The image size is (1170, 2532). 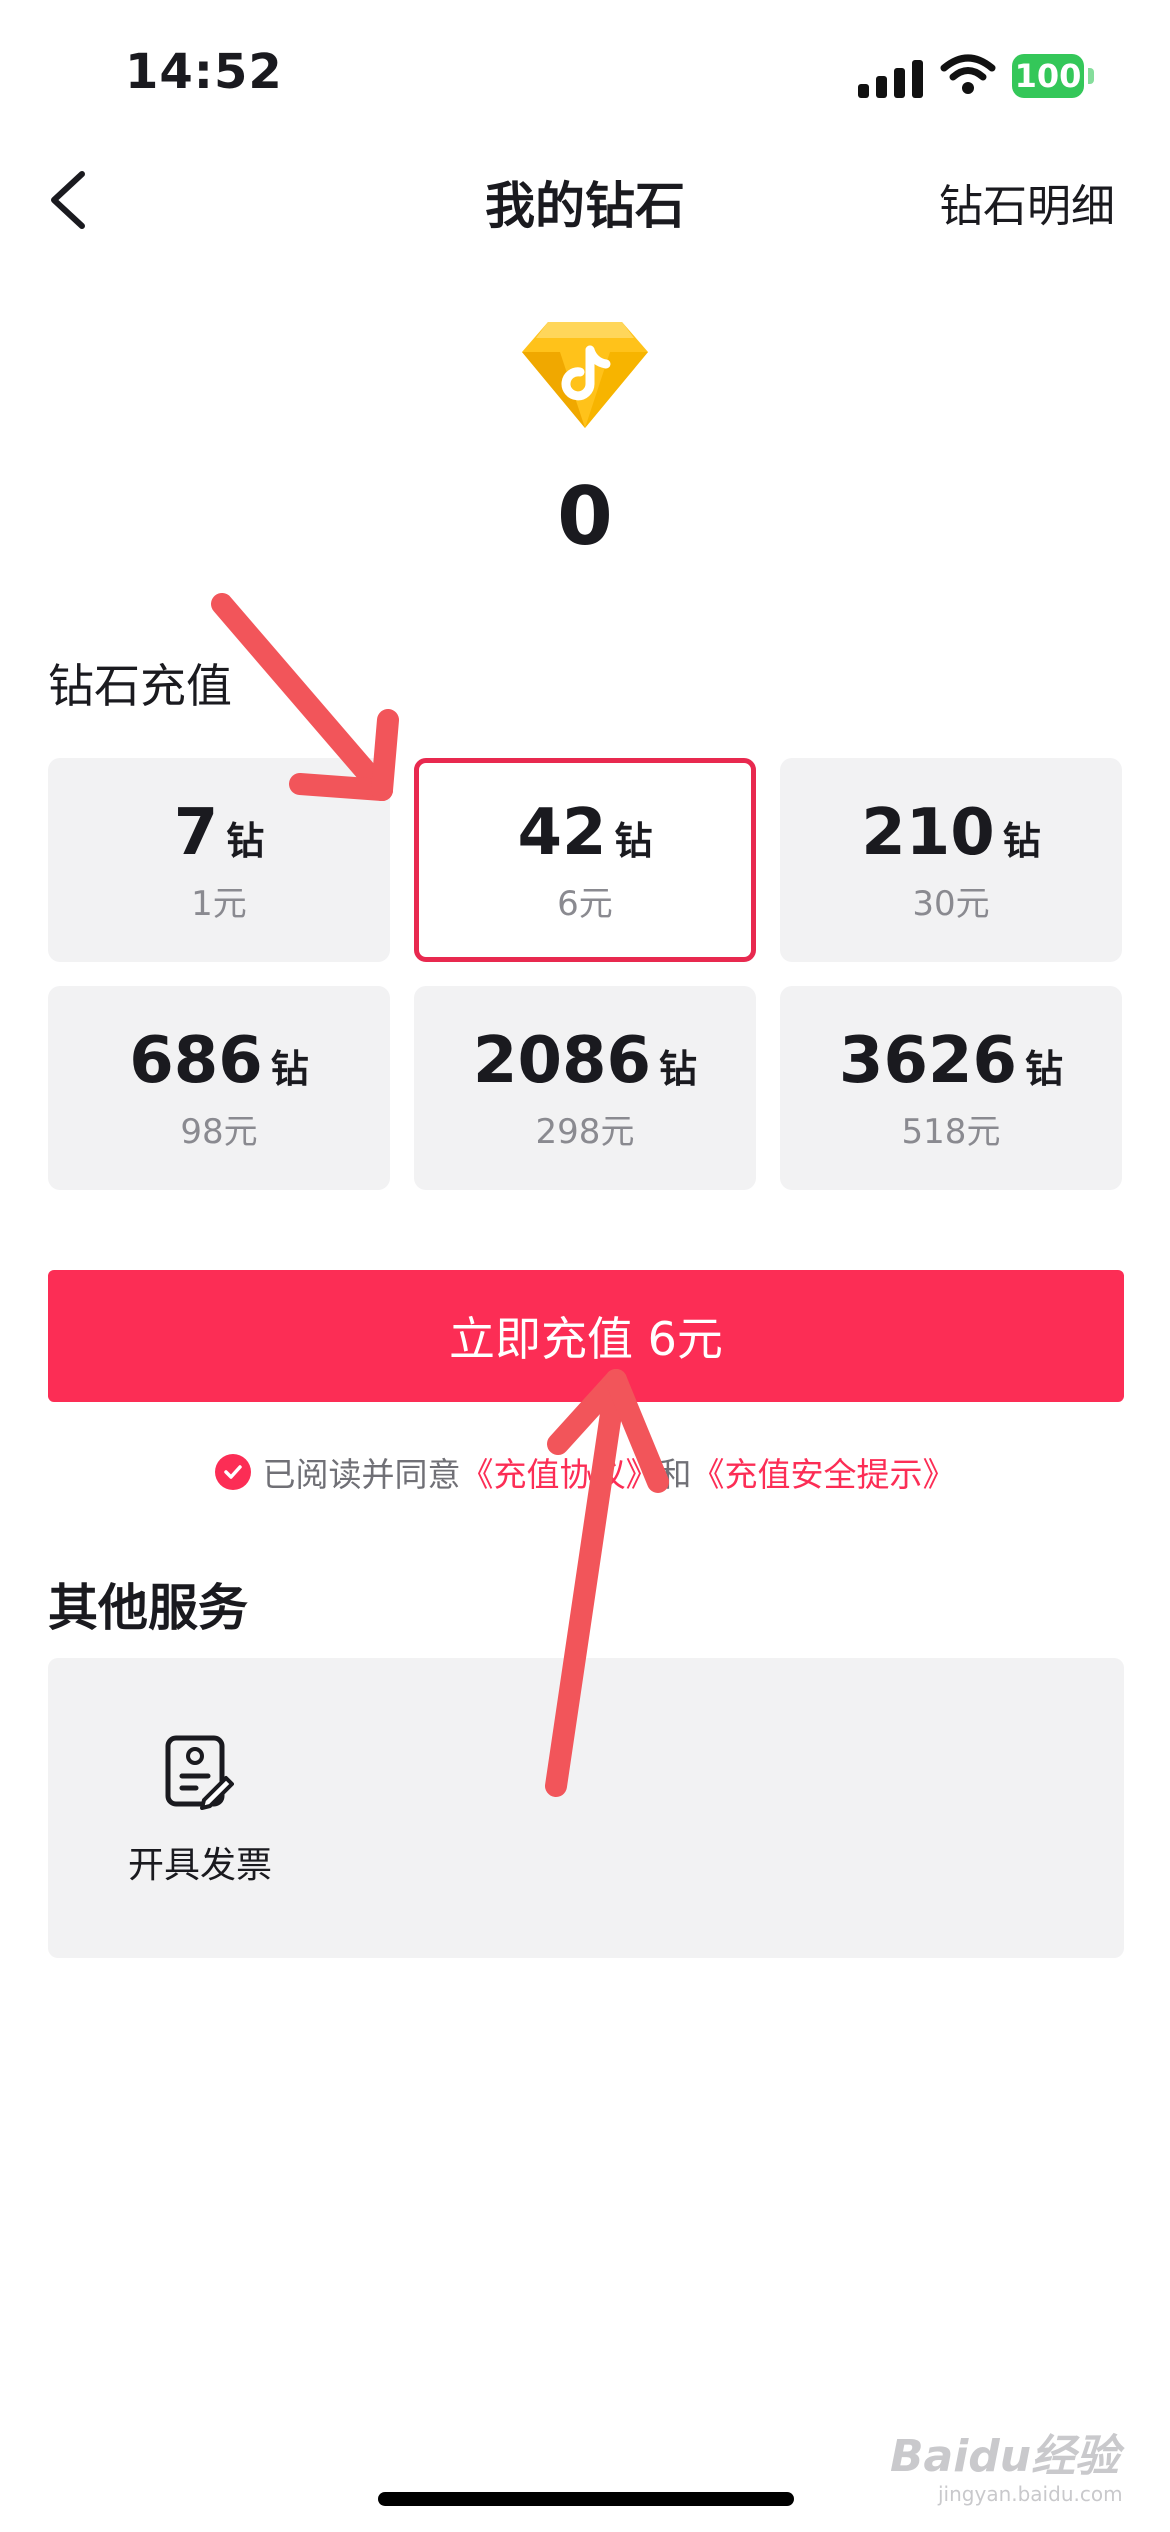 What do you see at coordinates (140, 686) in the screenshot?
I see `recharge-section-title: 钻石充值` at bounding box center [140, 686].